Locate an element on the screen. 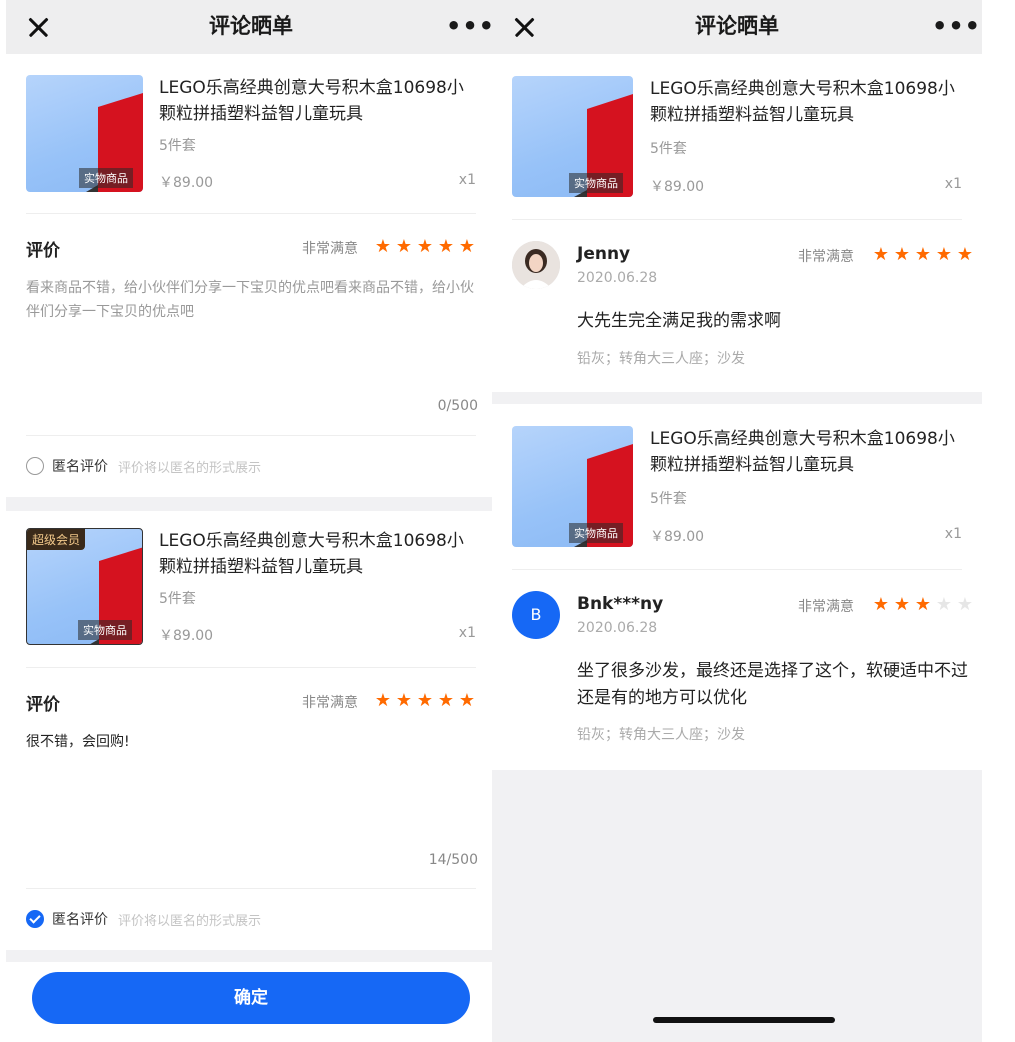 This screenshot has width=1015, height=1042. review-content: 坐了很多沙发，最终还是选择了这个，软硬适中不过还是有的地方可以优化 is located at coordinates (772, 684).